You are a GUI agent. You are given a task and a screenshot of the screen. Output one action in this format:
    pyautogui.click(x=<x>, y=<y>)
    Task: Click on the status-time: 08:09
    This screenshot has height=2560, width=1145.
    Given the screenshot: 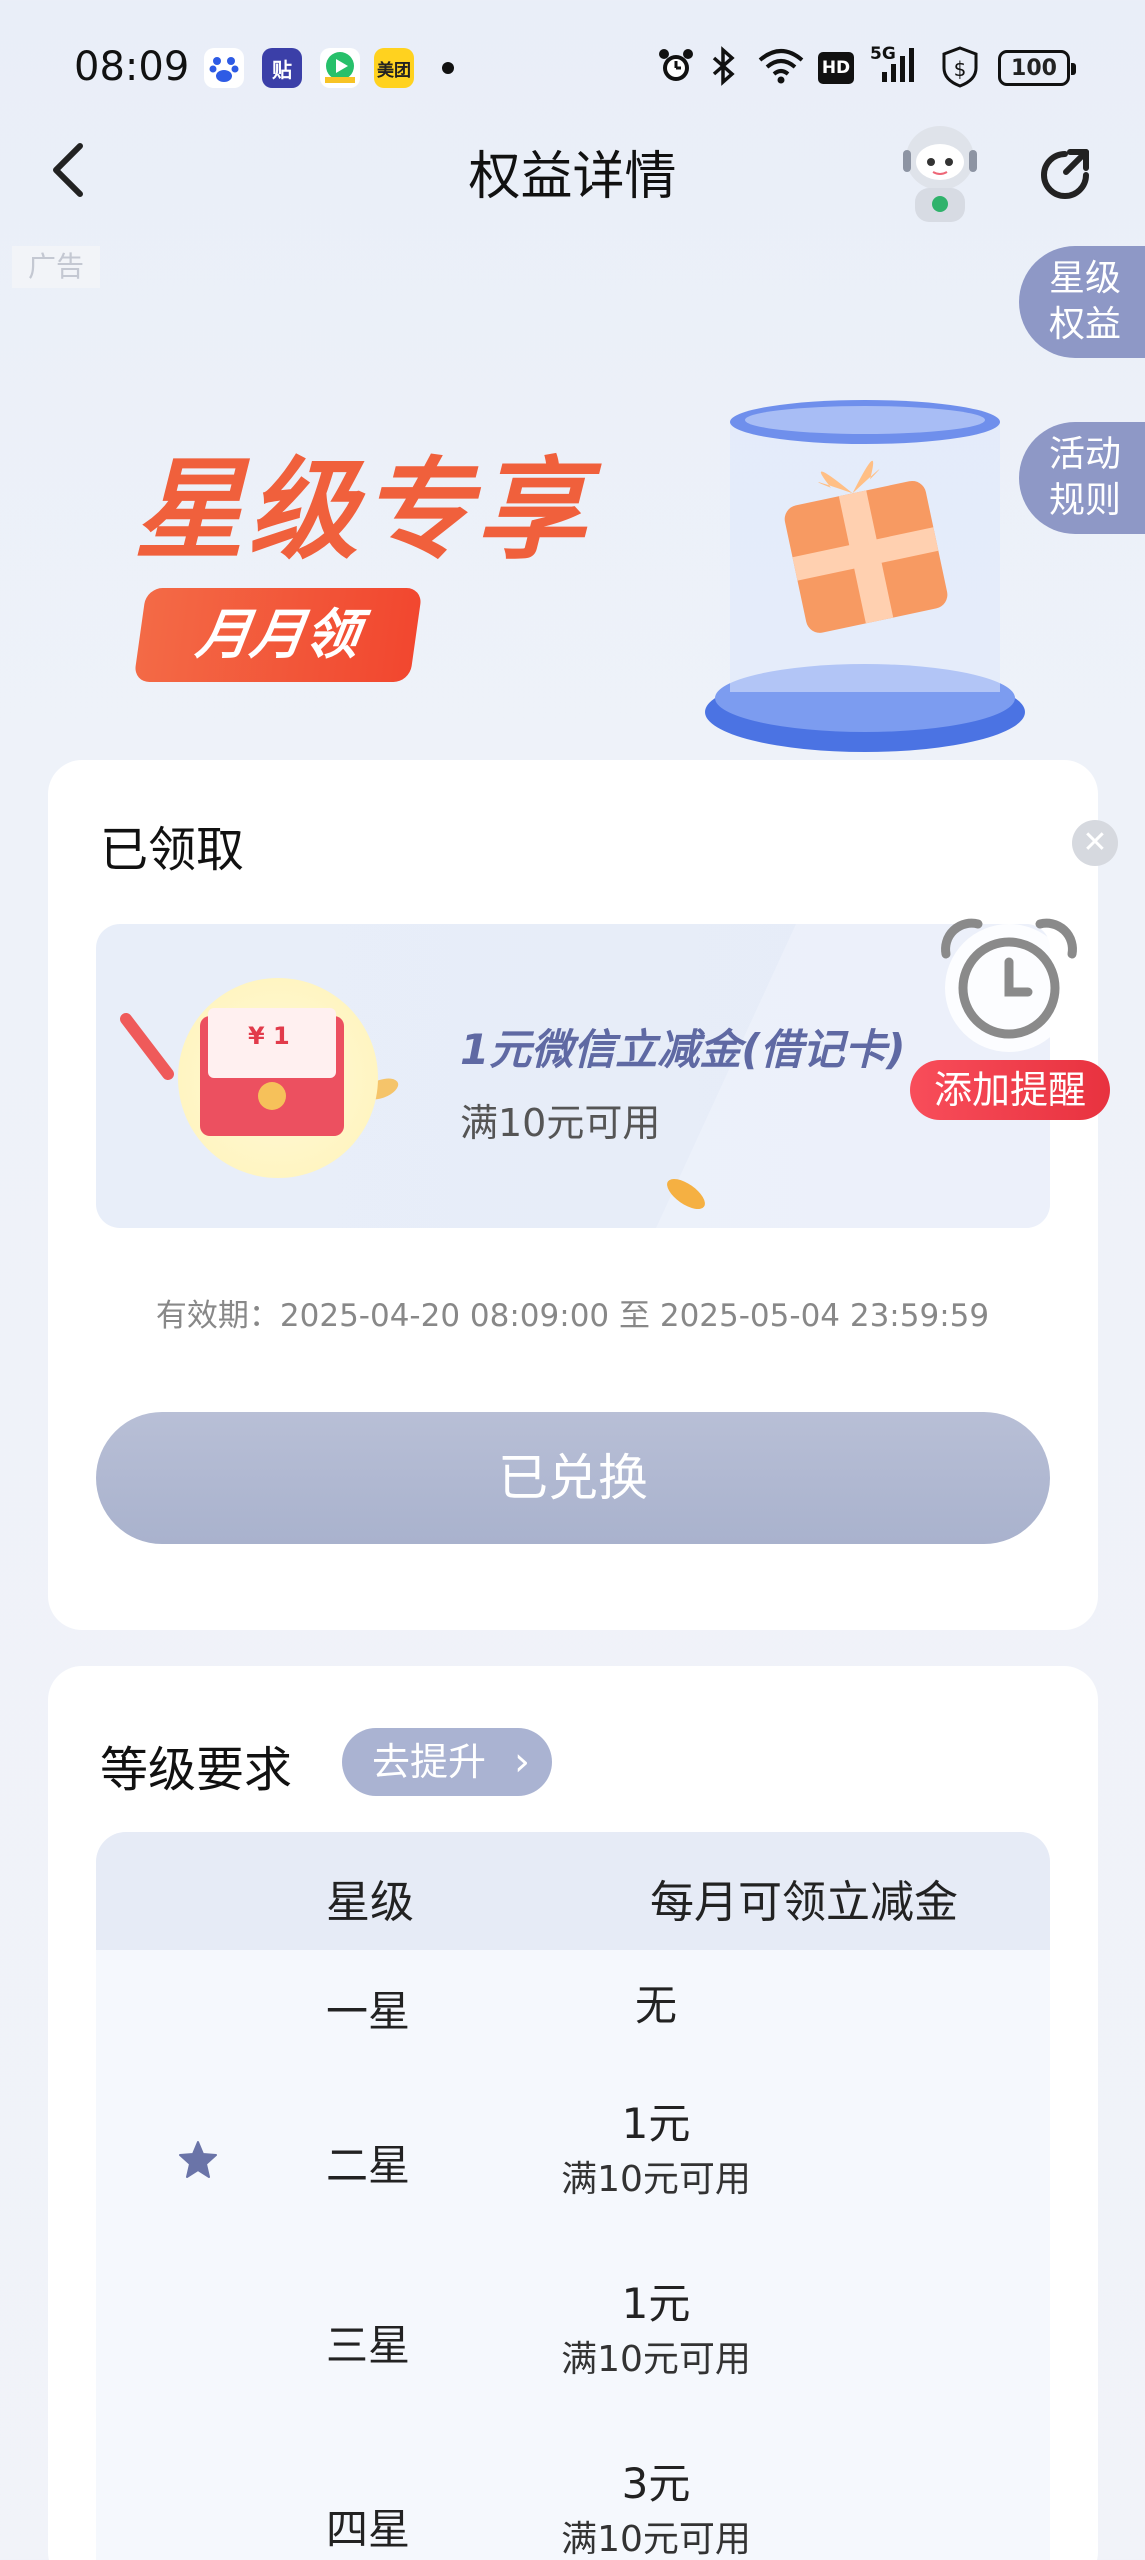 What is the action you would take?
    pyautogui.click(x=132, y=67)
    